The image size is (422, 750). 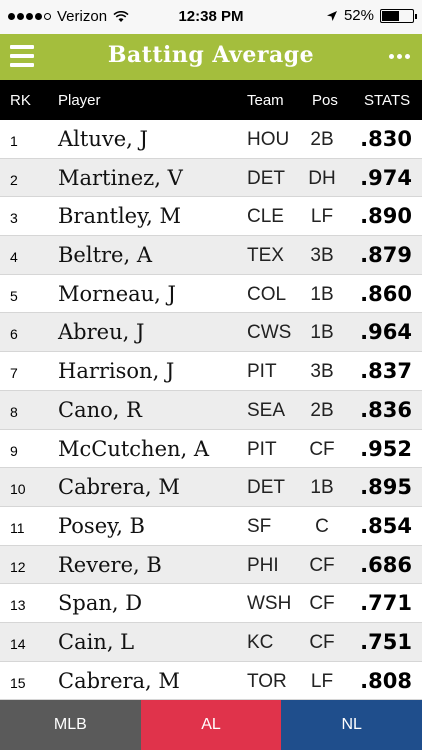 What do you see at coordinates (386, 603) in the screenshot?
I see `stat-value: .771` at bounding box center [386, 603].